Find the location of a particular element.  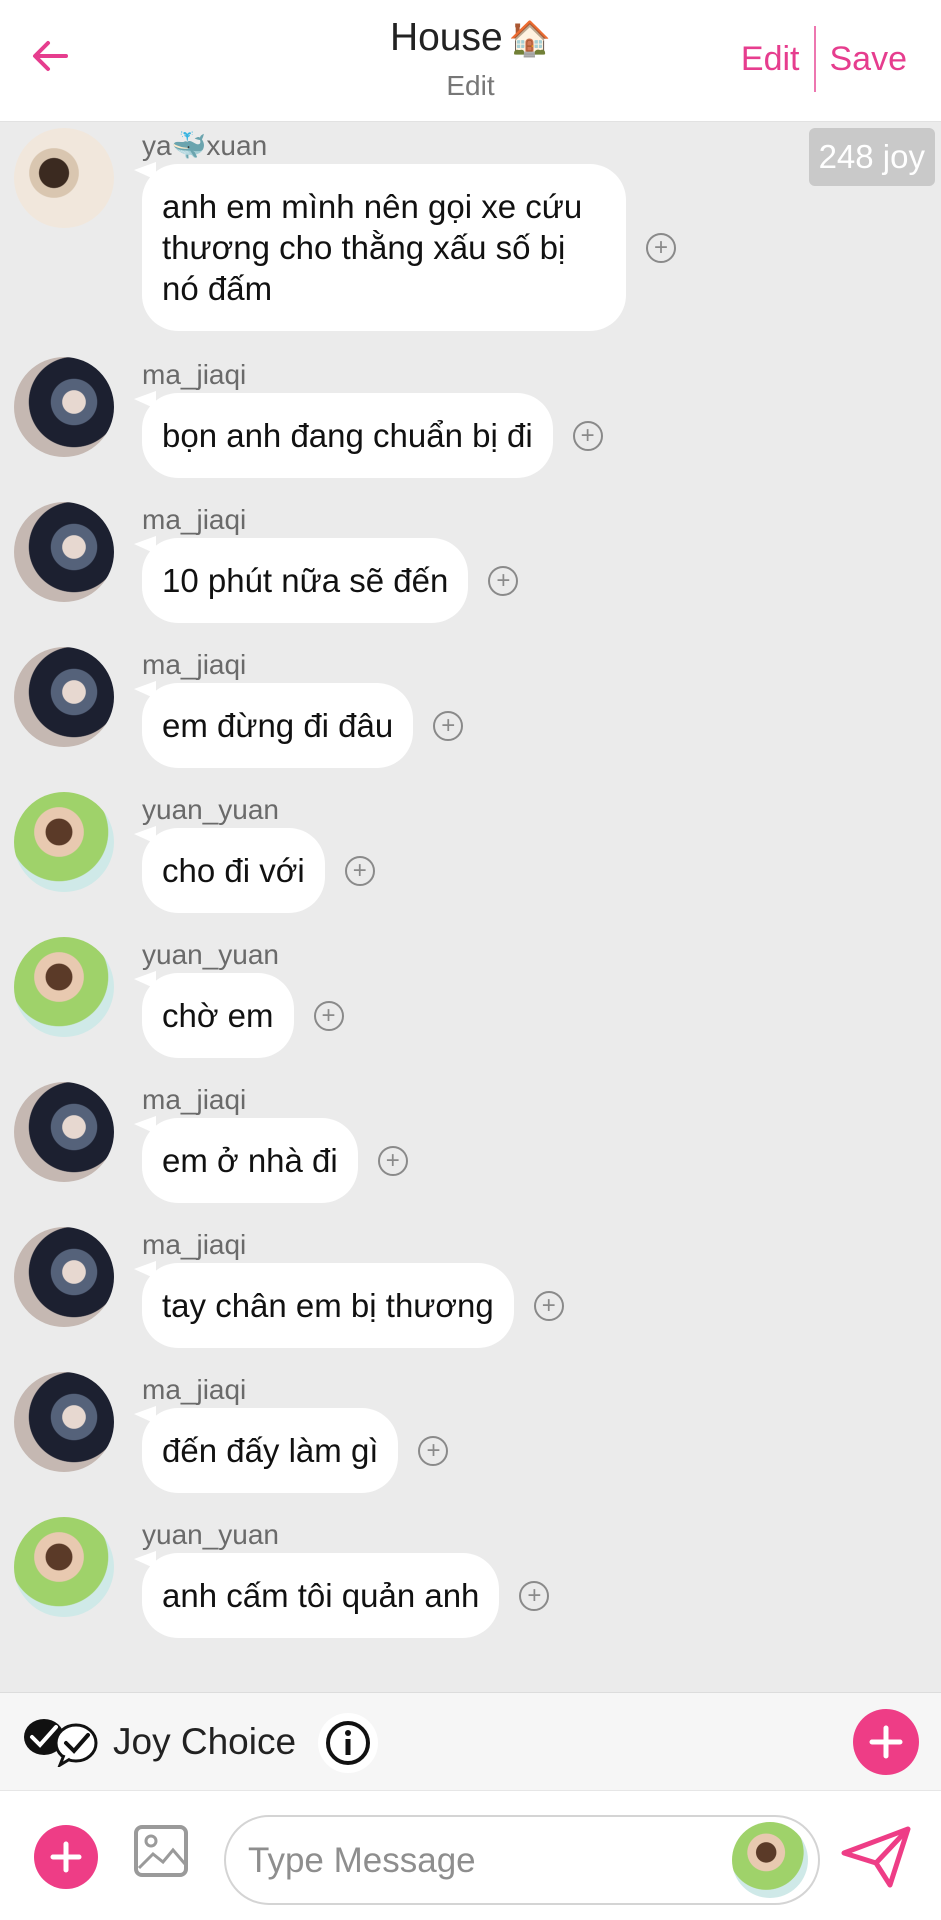

compose-add-button is located at coordinates (66, 1857).